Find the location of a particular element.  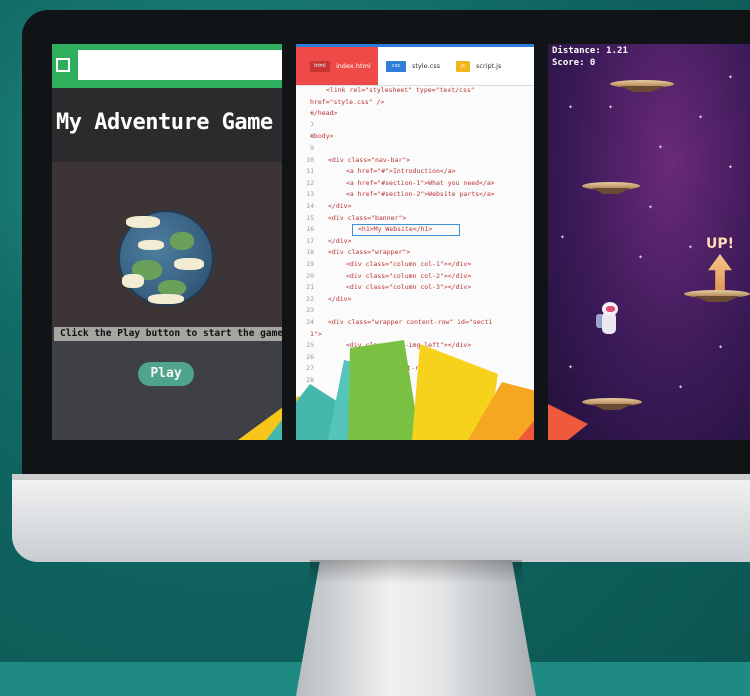

tab-index-html: html index.html is located at coordinates (337, 66).